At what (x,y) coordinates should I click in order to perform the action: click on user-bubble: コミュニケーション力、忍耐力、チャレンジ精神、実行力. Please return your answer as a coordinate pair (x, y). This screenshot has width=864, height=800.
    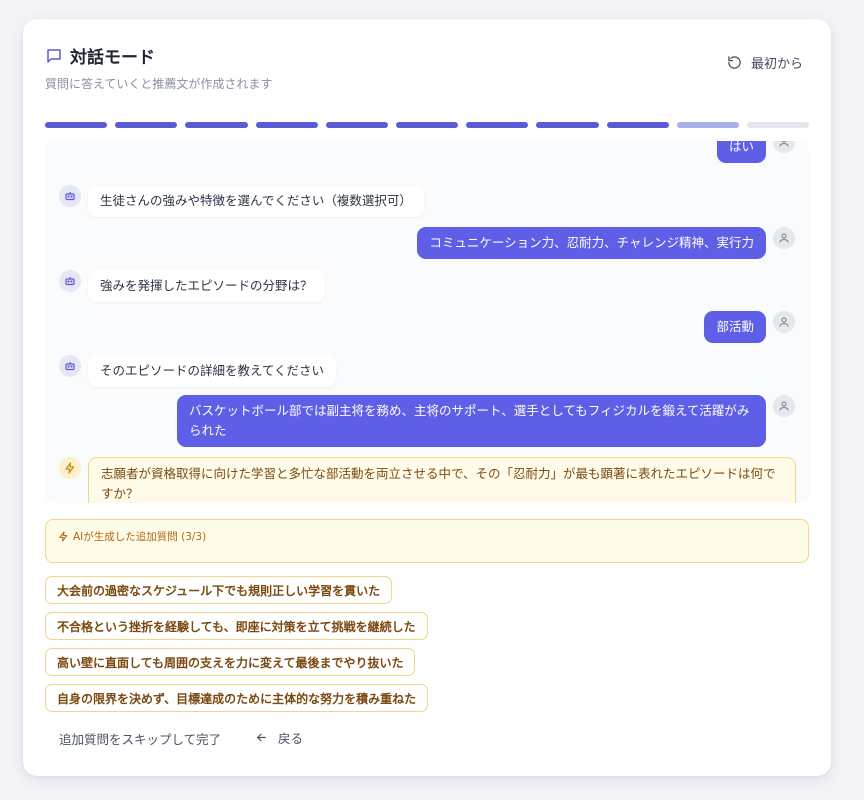
    Looking at the image, I should click on (591, 243).